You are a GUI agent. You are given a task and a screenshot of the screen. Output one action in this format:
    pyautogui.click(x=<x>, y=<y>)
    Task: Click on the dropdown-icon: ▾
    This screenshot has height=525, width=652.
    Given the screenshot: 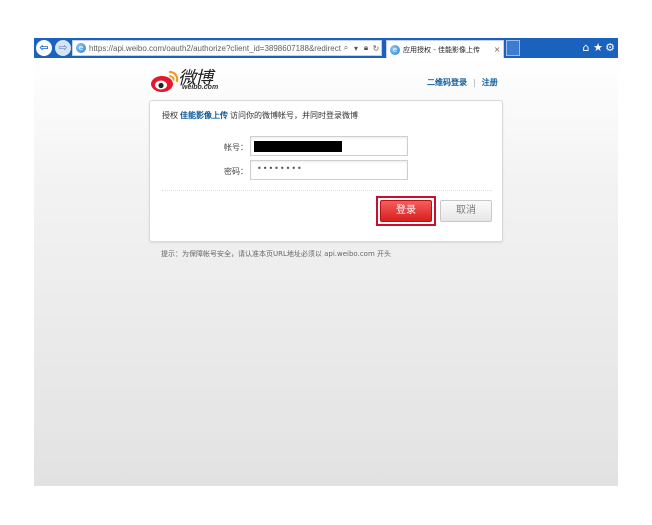 What is the action you would take?
    pyautogui.click(x=356, y=48)
    